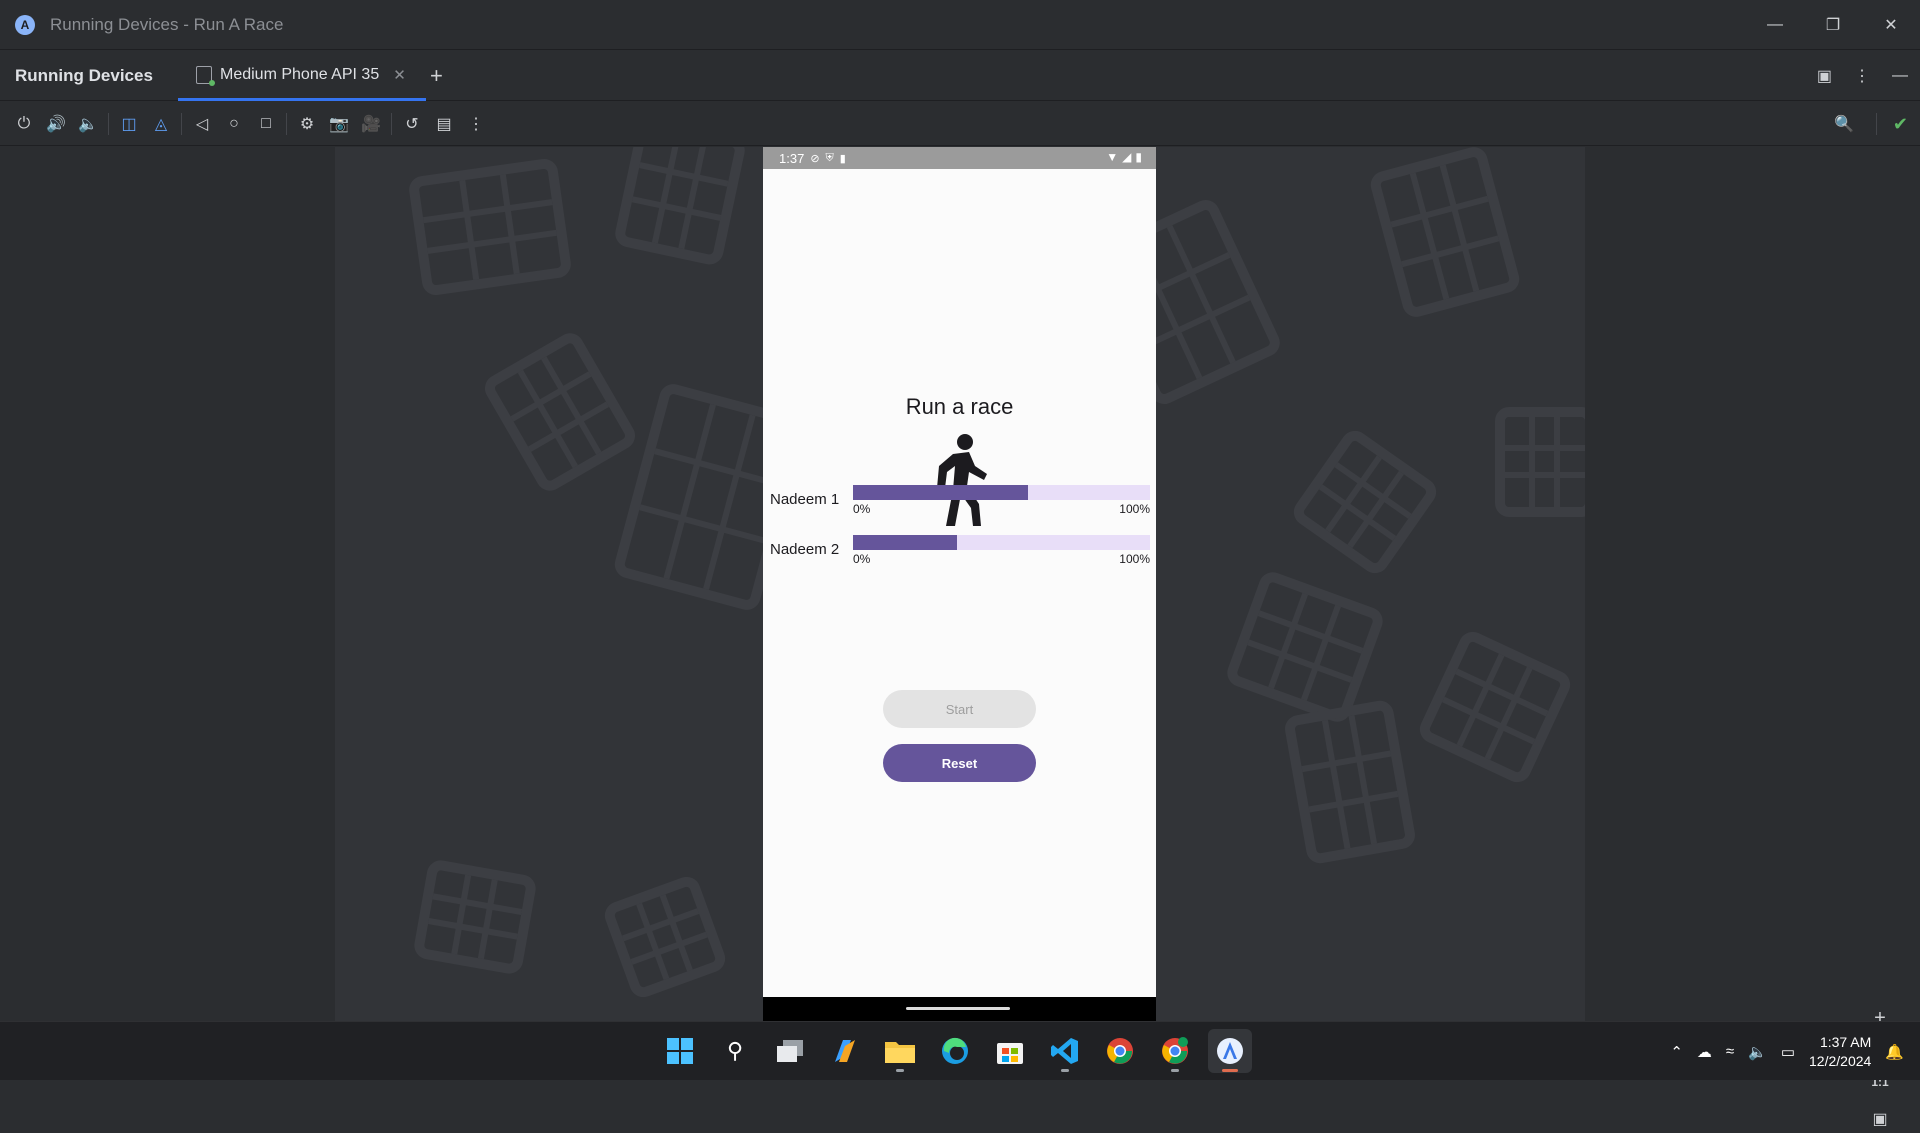 The width and height of the screenshot is (1920, 1133). Describe the element at coordinates (1065, 1051) in the screenshot. I see `vscode-icon` at that location.